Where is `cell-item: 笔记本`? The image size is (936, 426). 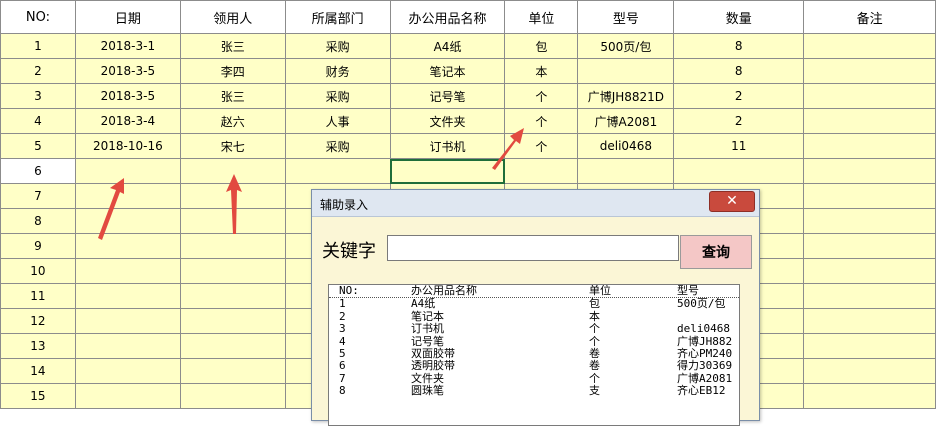
cell-item: 笔记本 is located at coordinates (447, 71).